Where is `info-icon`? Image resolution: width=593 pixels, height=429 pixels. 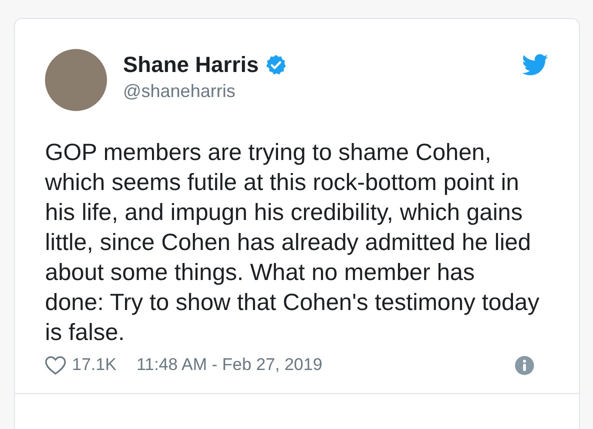
info-icon is located at coordinates (524, 365).